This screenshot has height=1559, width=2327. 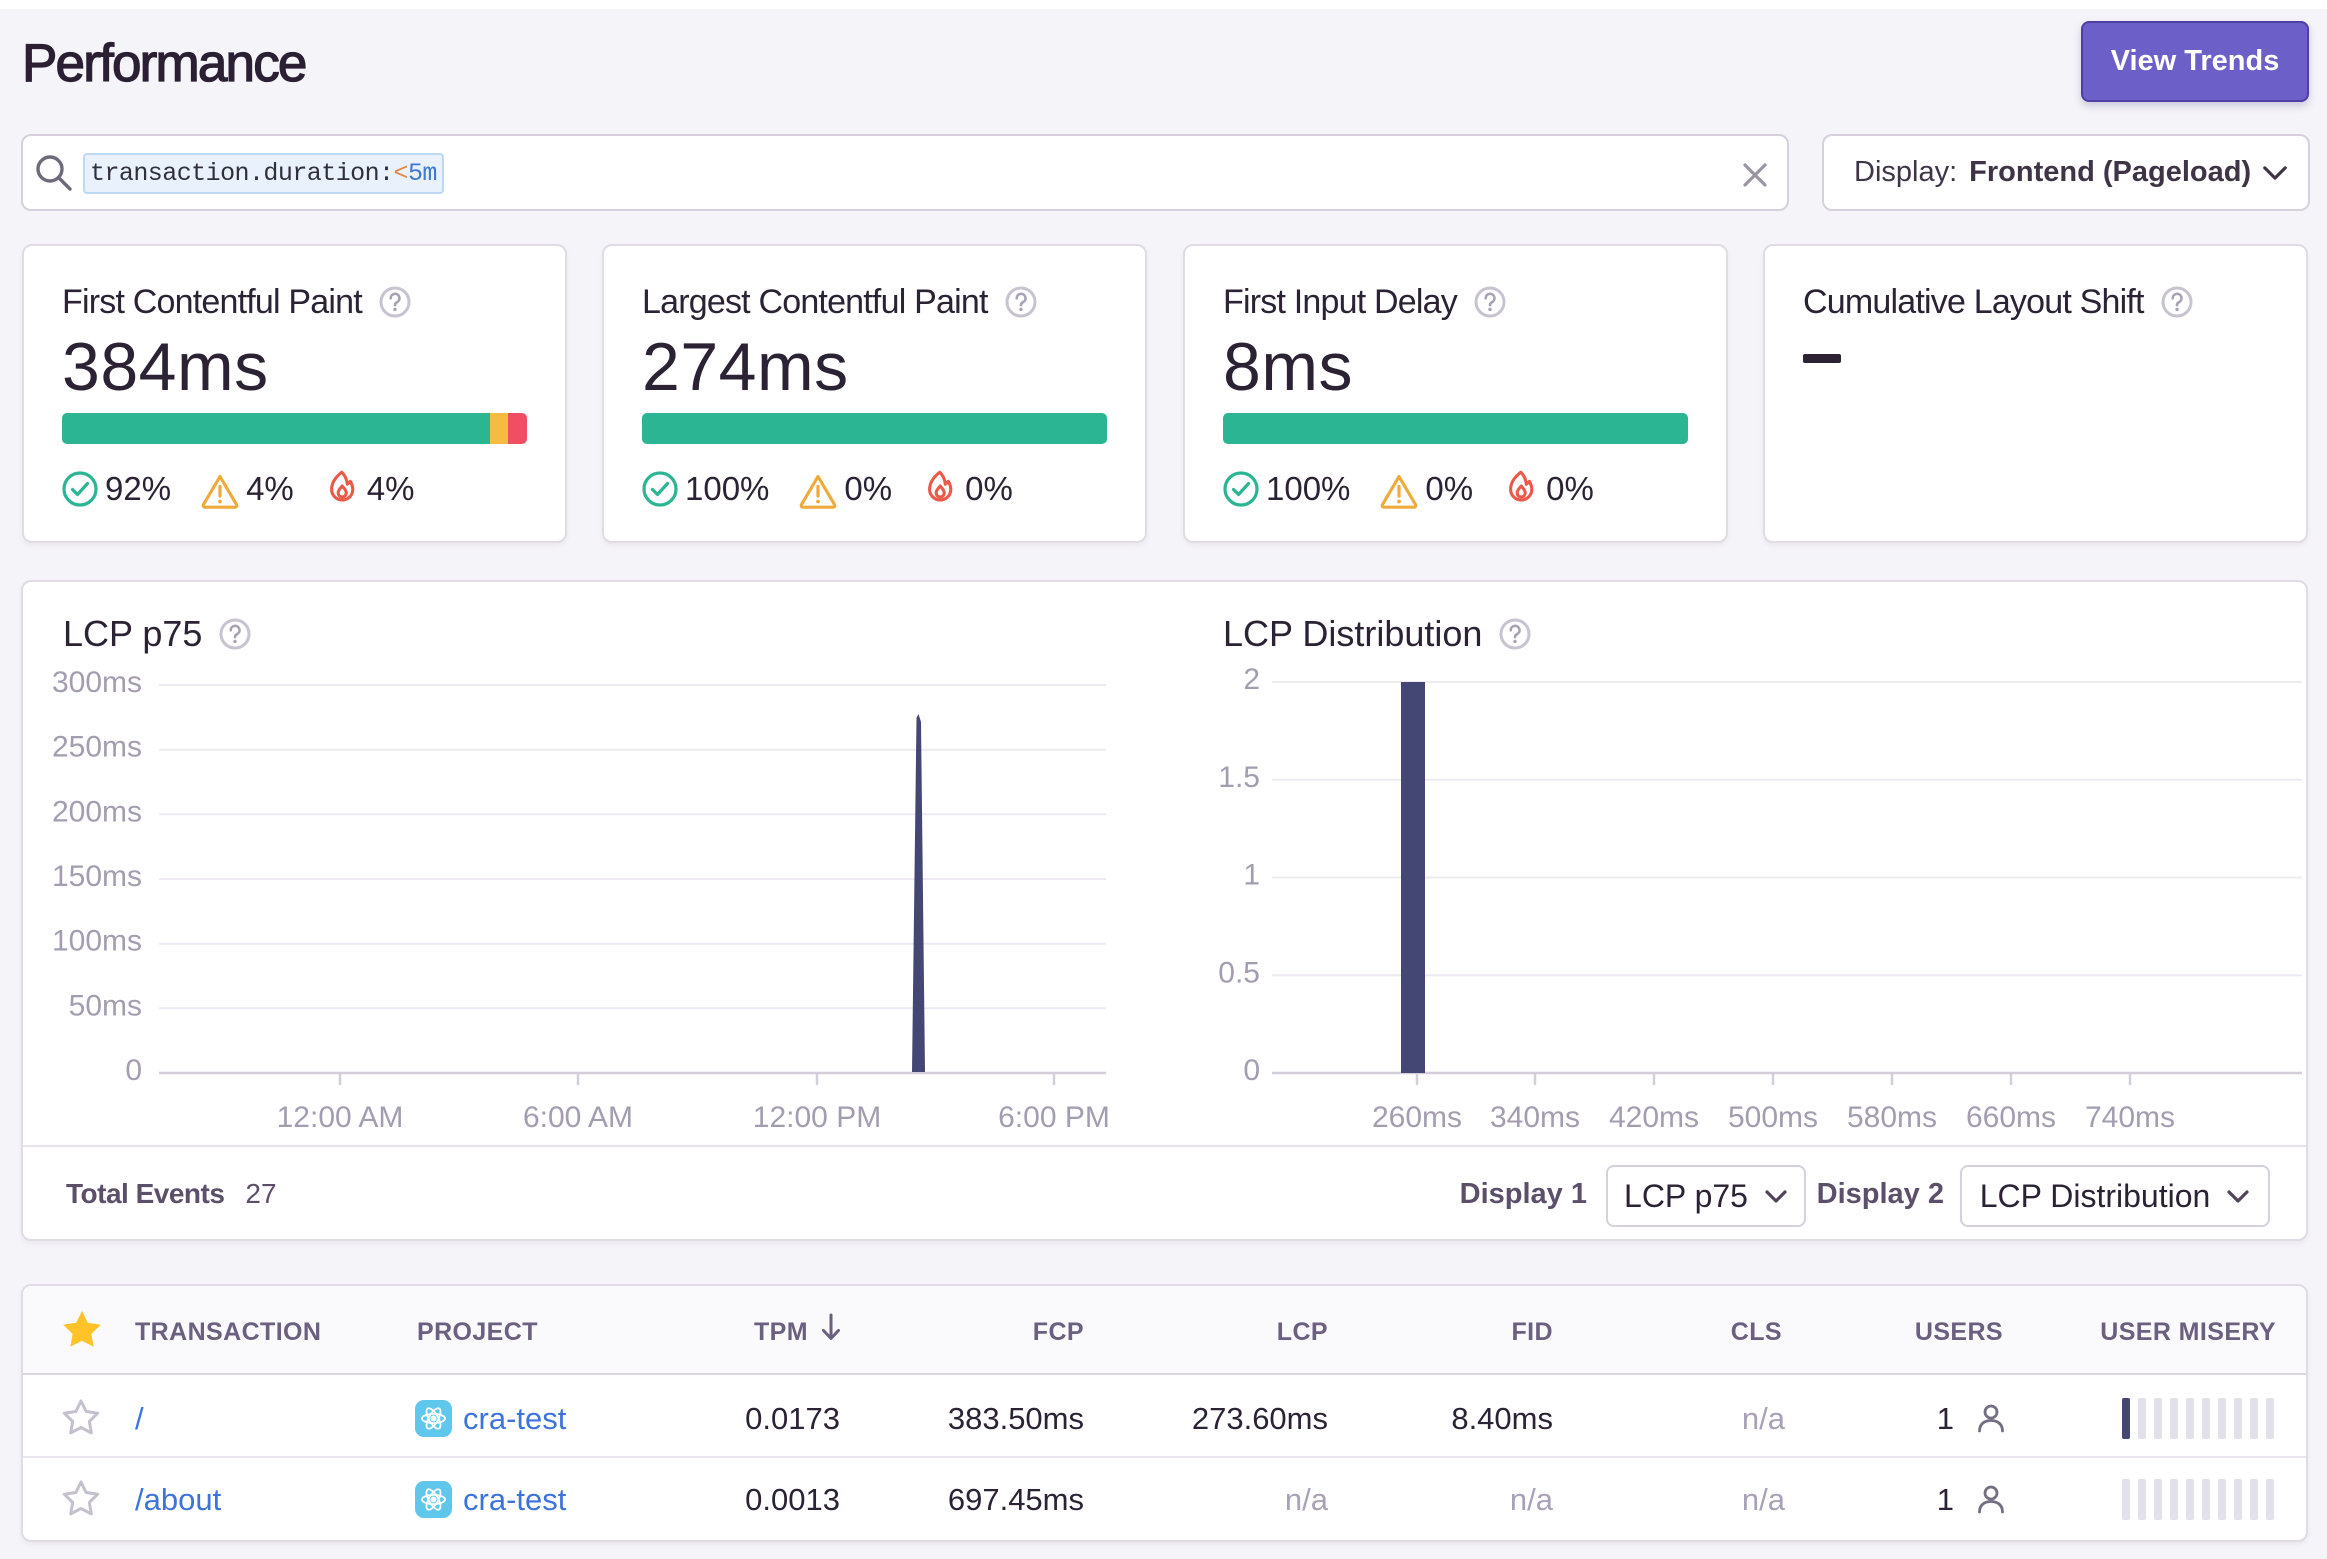 I want to click on svg-text: 1.5, so click(x=1239, y=777).